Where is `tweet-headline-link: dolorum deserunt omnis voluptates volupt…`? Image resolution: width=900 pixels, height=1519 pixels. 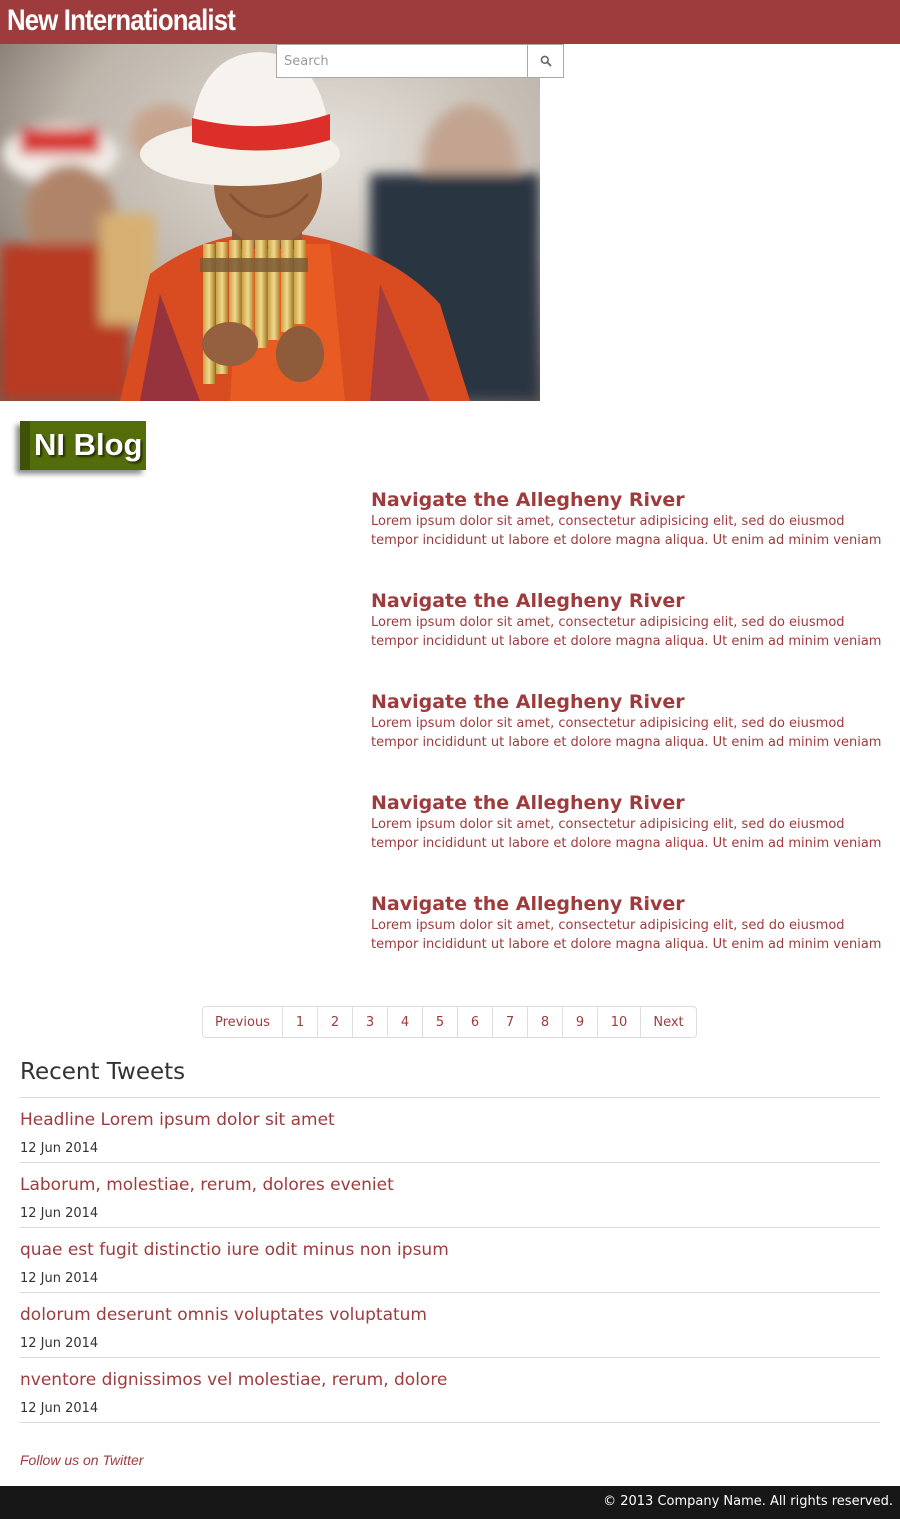 tweet-headline-link: dolorum deserunt omnis voluptates volupt… is located at coordinates (223, 1315).